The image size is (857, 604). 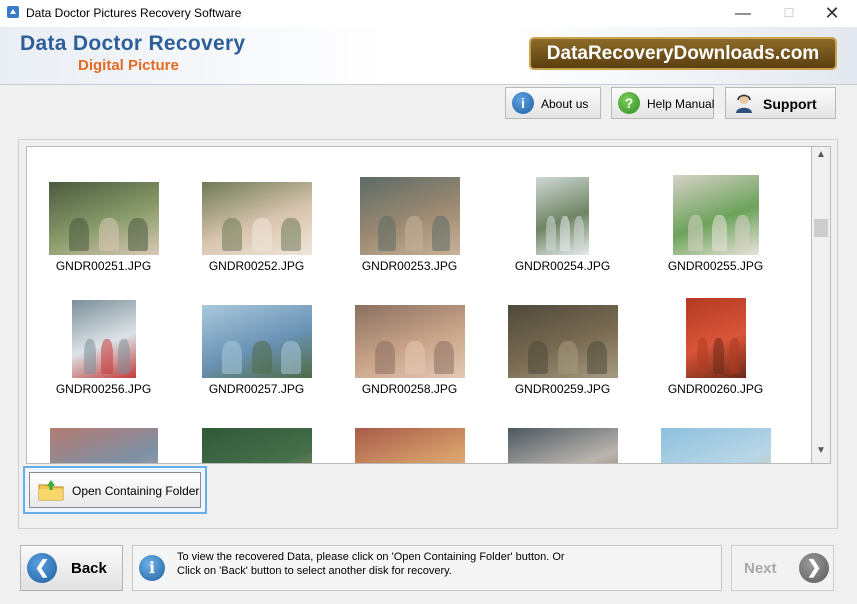 What do you see at coordinates (760, 568) in the screenshot?
I see `next-label: Next` at bounding box center [760, 568].